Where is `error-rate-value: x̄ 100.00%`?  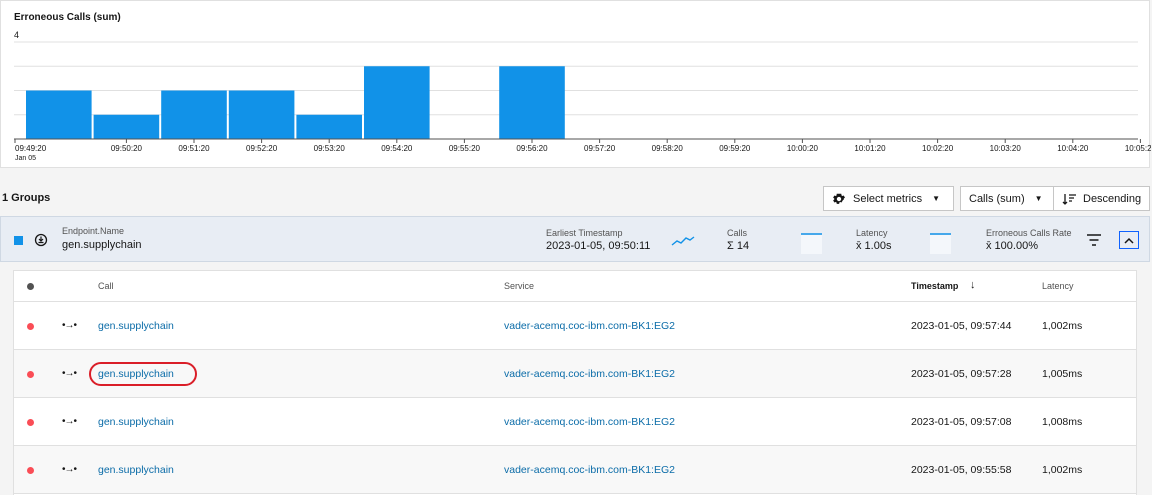 error-rate-value: x̄ 100.00% is located at coordinates (1012, 246).